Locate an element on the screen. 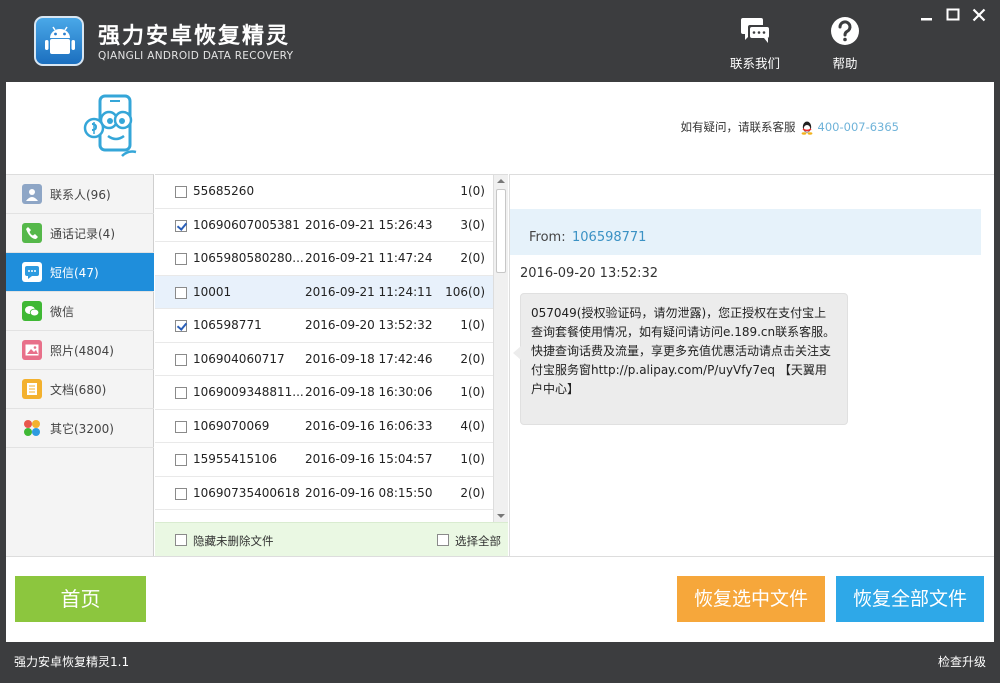  sidebar-item-documents: 文档(680) is located at coordinates (80, 389).